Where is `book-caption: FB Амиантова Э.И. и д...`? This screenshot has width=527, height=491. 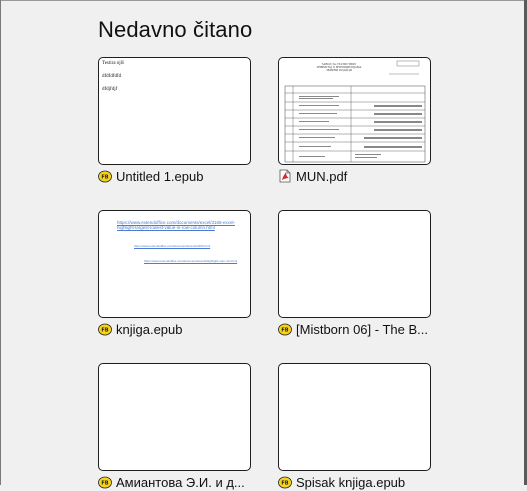 book-caption: FB Амиантова Э.И. и д... is located at coordinates (178, 482).